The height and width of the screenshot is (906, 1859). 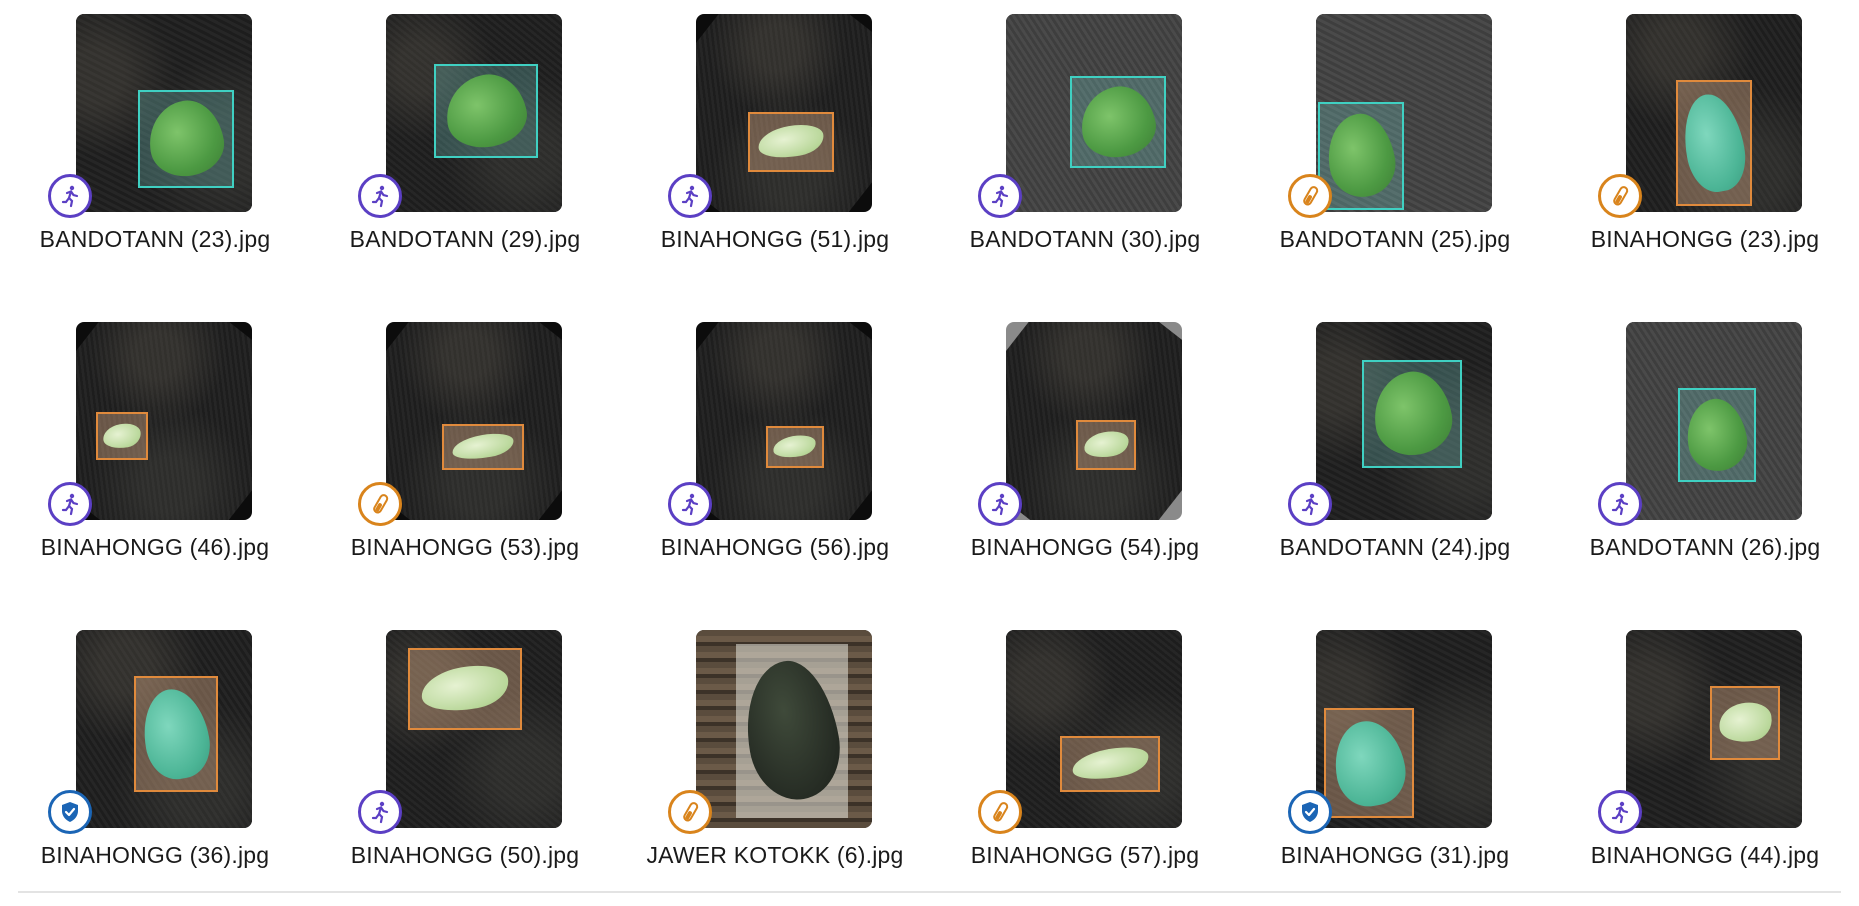 I want to click on image-tile: BANDOTANN (29).jpg, so click(x=460, y=130).